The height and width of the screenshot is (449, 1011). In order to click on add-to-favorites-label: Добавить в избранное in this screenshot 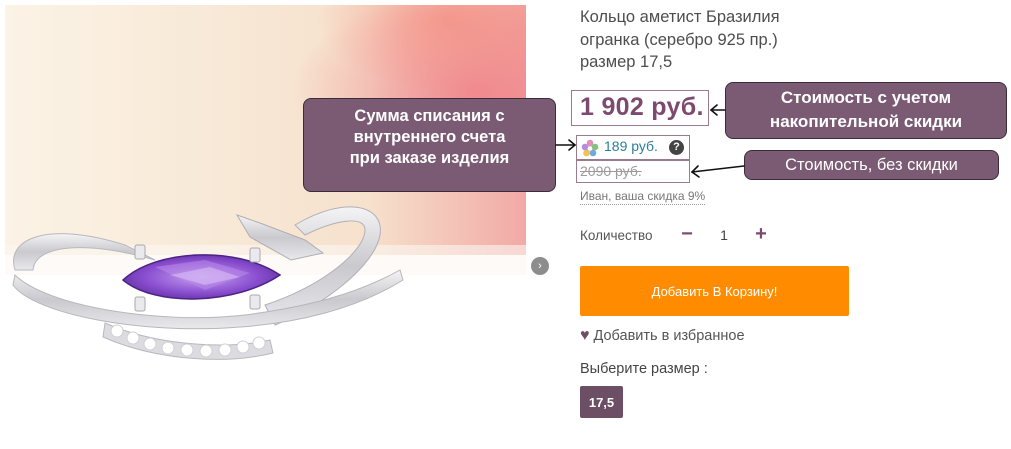, I will do `click(669, 336)`.